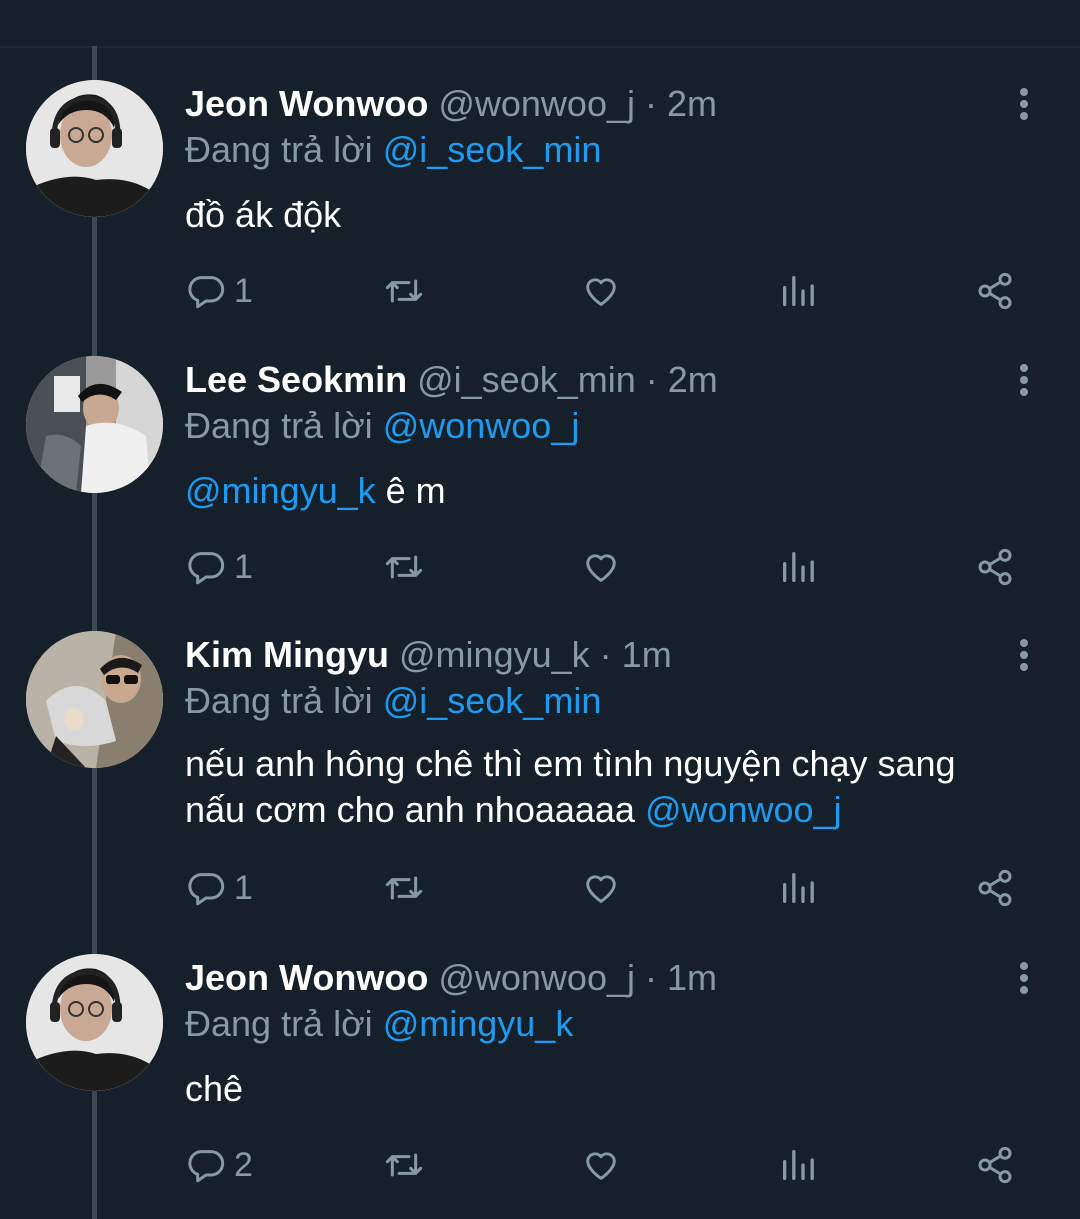 The image size is (1080, 1219). What do you see at coordinates (287, 654) in the screenshot?
I see `display-name: Kim Mingyu` at bounding box center [287, 654].